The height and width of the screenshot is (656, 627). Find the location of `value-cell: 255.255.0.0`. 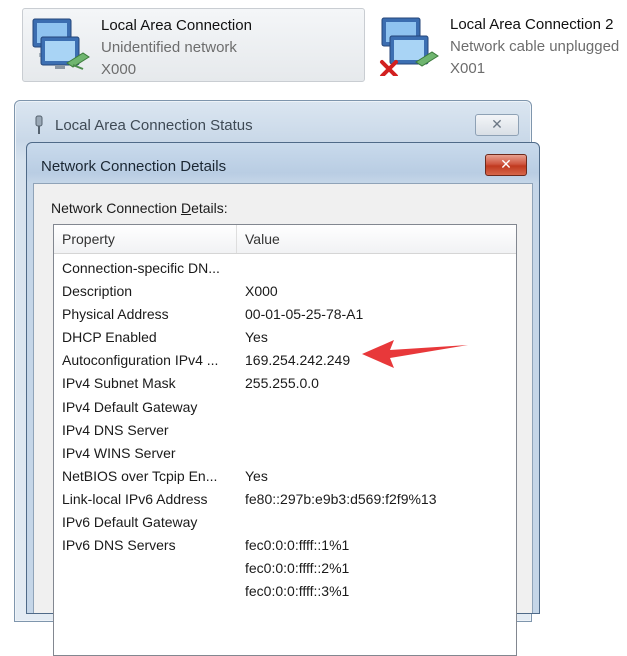

value-cell: 255.255.0.0 is located at coordinates (282, 383).